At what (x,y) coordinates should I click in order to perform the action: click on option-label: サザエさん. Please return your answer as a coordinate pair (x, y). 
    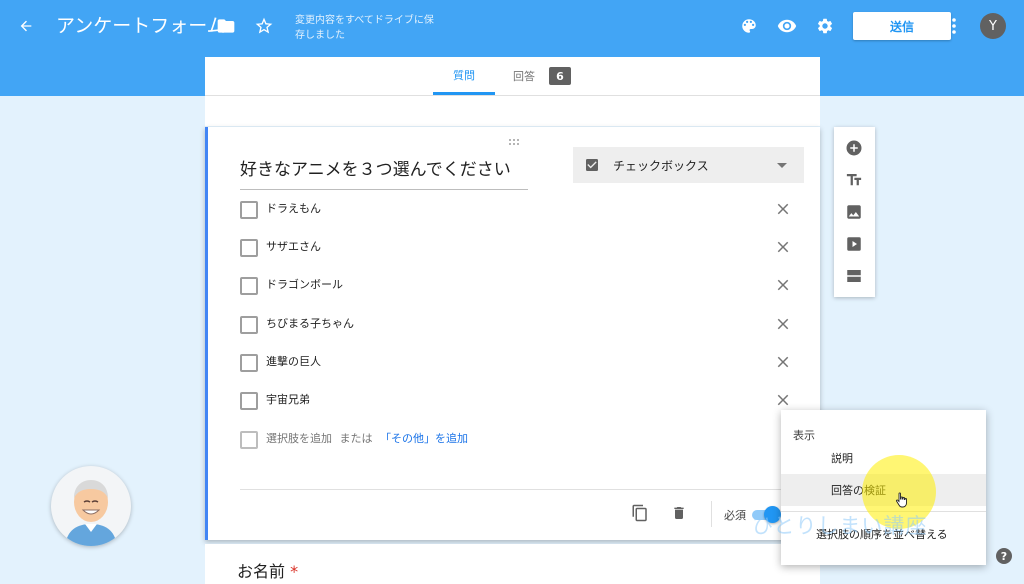
    Looking at the image, I should click on (293, 247).